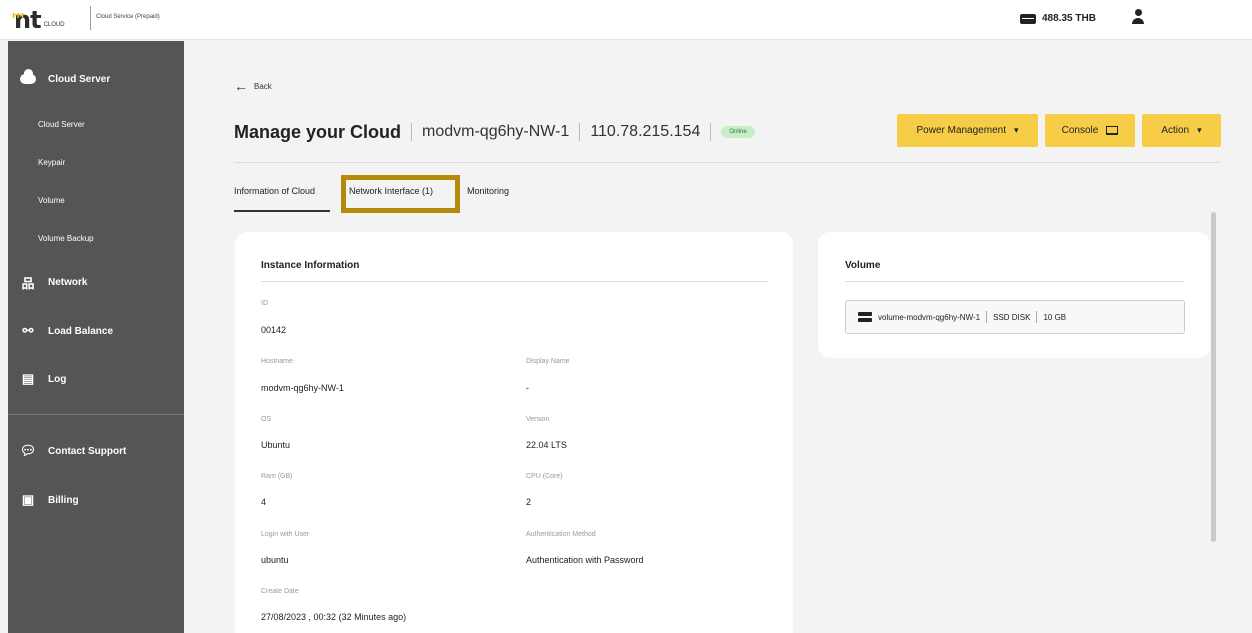 This screenshot has height=633, width=1252. I want to click on instance-info-heading: Instance Information, so click(310, 265).